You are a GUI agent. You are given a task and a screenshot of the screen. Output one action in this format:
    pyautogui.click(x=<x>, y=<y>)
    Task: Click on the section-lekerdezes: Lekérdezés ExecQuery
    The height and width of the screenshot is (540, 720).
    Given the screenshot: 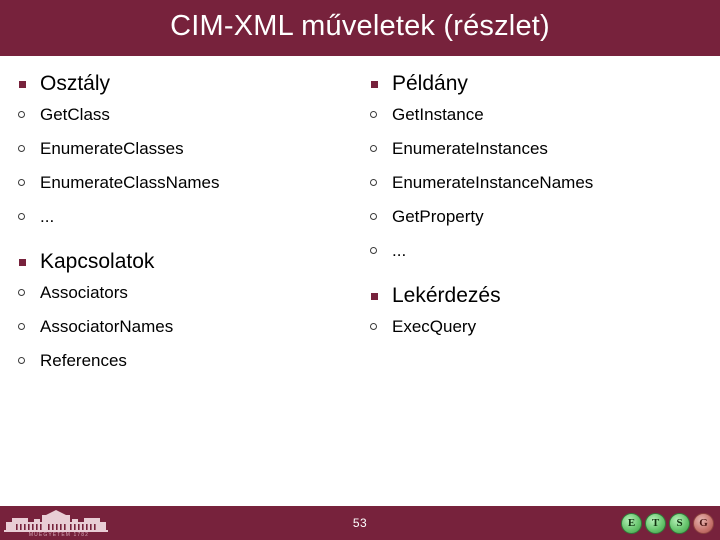 What is the action you would take?
    pyautogui.click(x=541, y=313)
    